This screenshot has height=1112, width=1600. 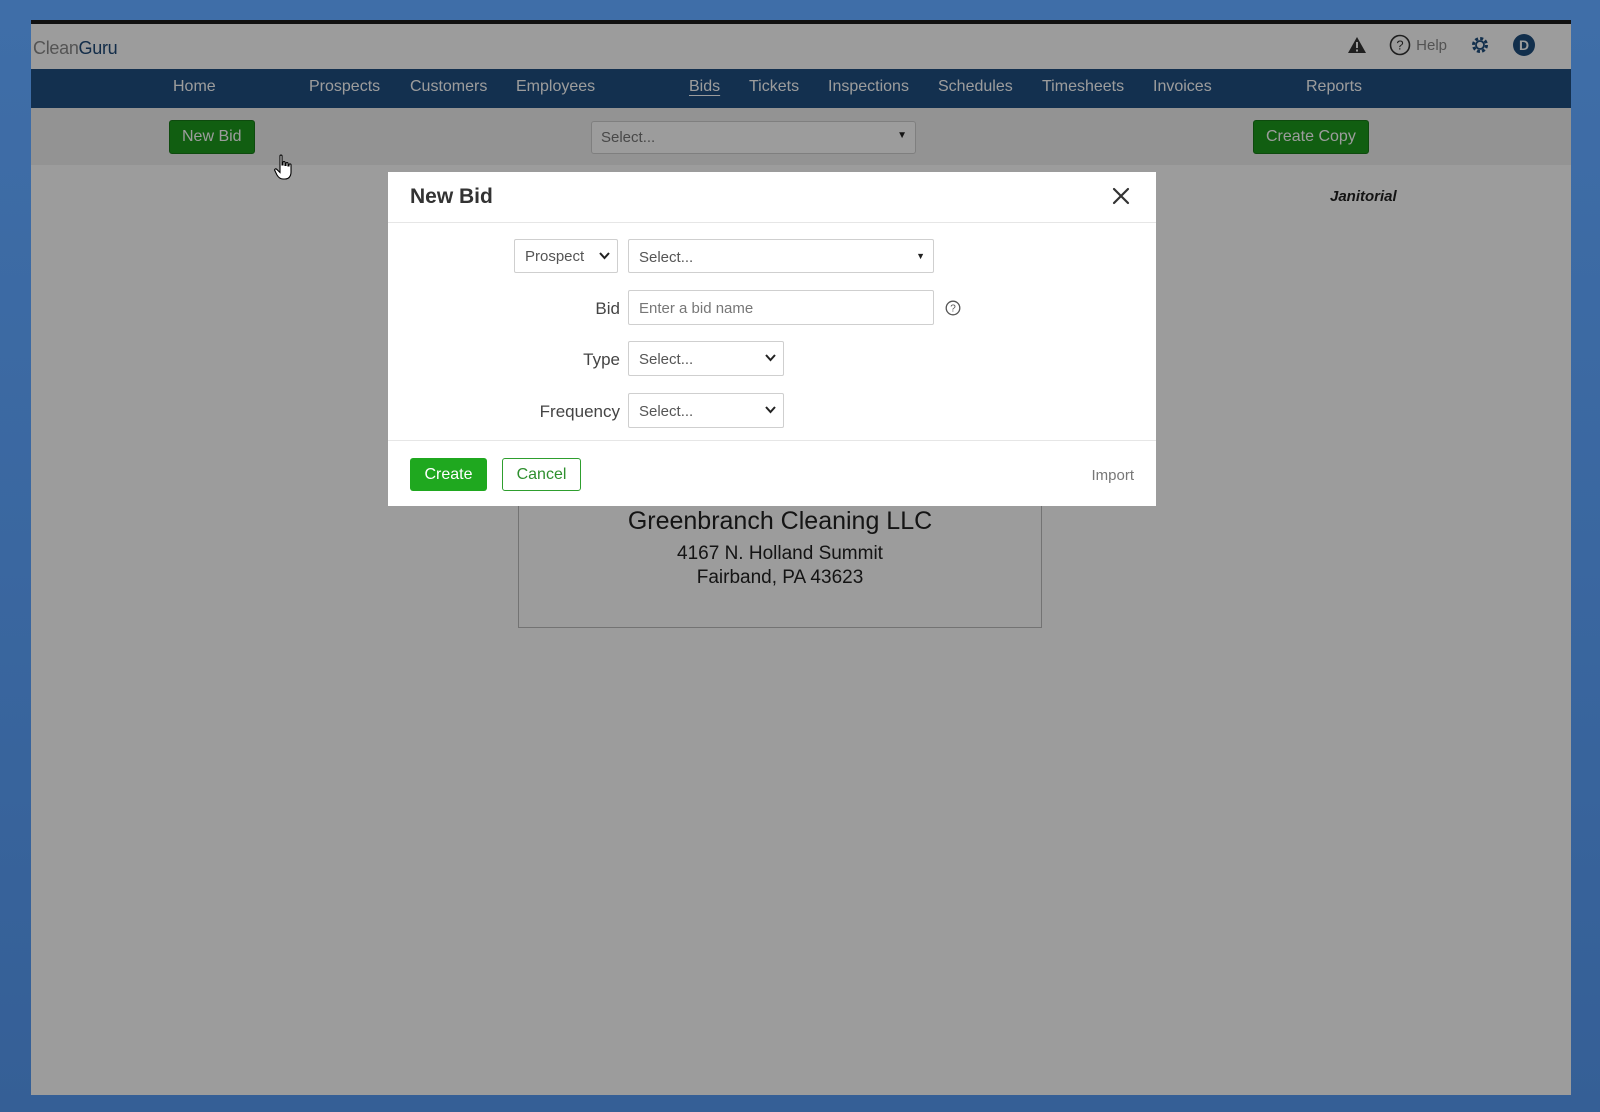 What do you see at coordinates (1112, 475) in the screenshot?
I see `import-link: Import` at bounding box center [1112, 475].